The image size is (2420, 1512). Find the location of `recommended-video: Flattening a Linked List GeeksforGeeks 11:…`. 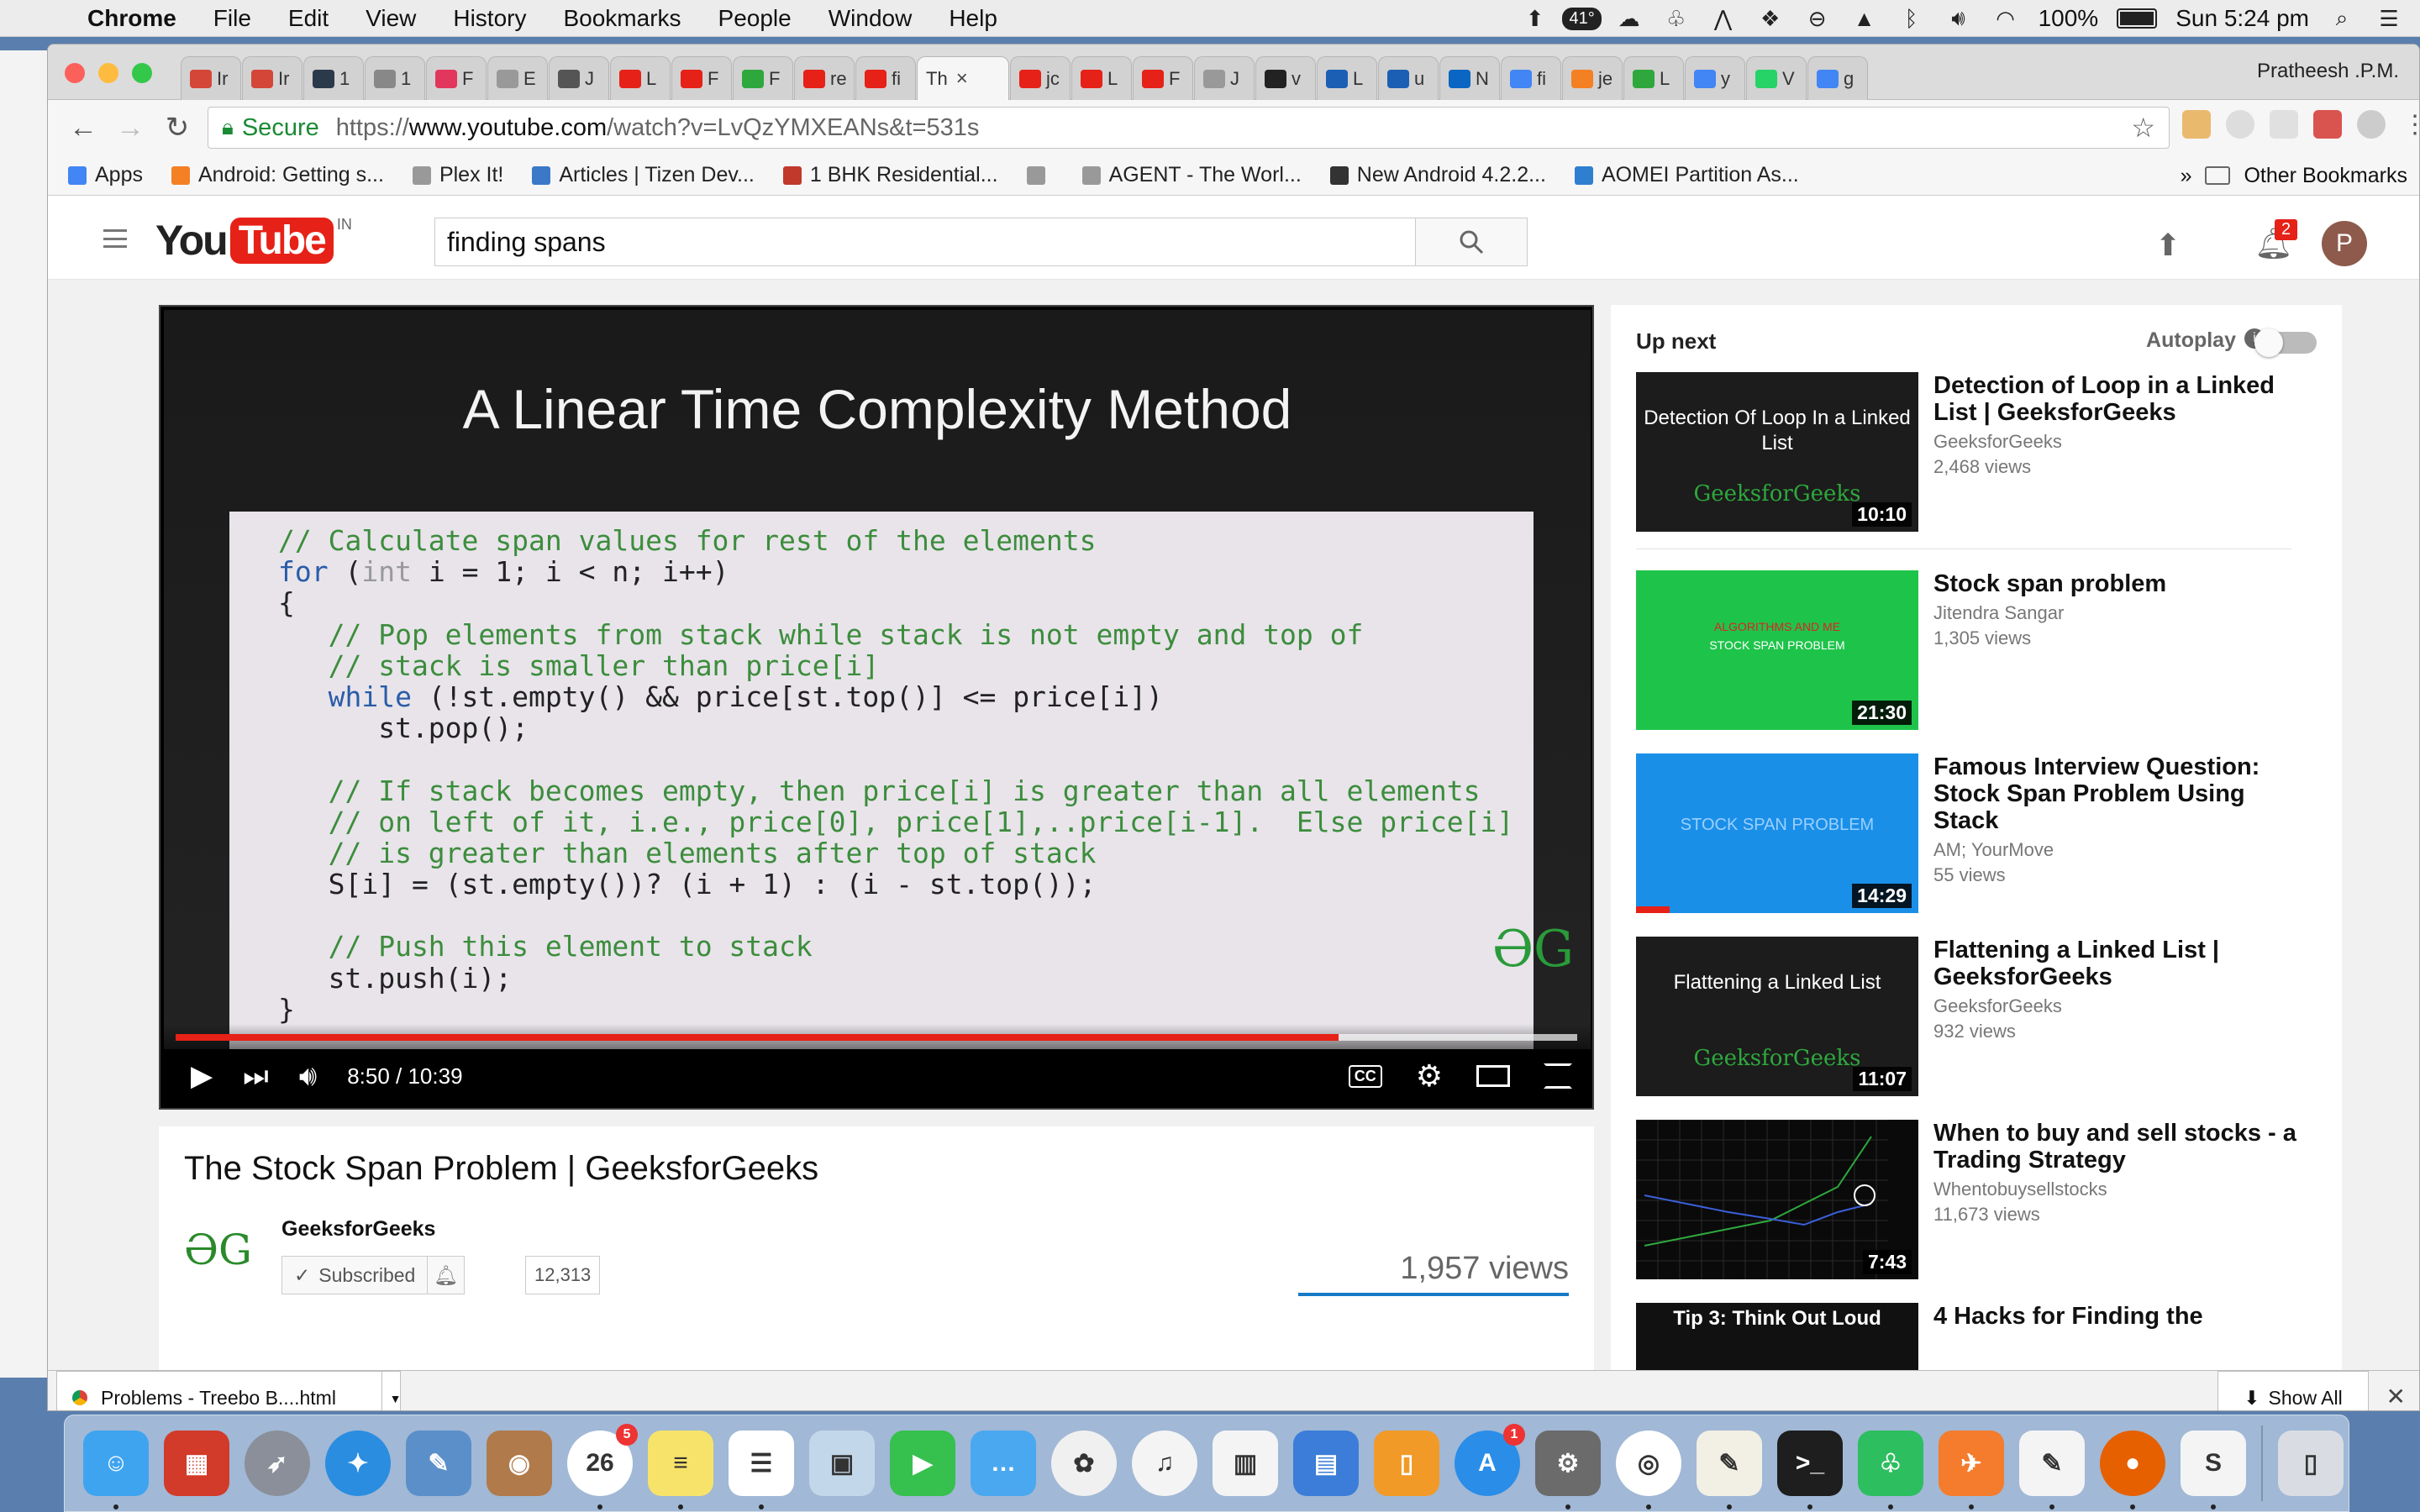

recommended-video: Flattening a Linked List GeeksforGeeks 11:… is located at coordinates (1981, 1016).